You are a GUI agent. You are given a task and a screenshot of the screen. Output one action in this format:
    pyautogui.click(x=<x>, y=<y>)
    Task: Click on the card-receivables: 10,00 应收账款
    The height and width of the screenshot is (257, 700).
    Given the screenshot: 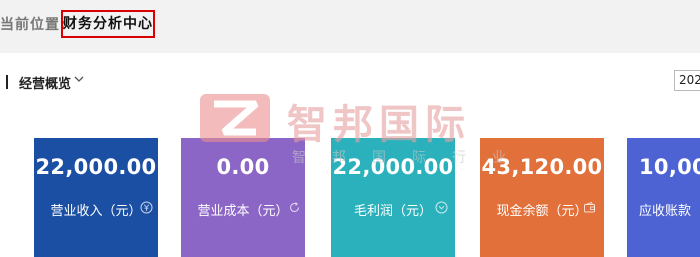 What is the action you would take?
    pyautogui.click(x=663, y=197)
    